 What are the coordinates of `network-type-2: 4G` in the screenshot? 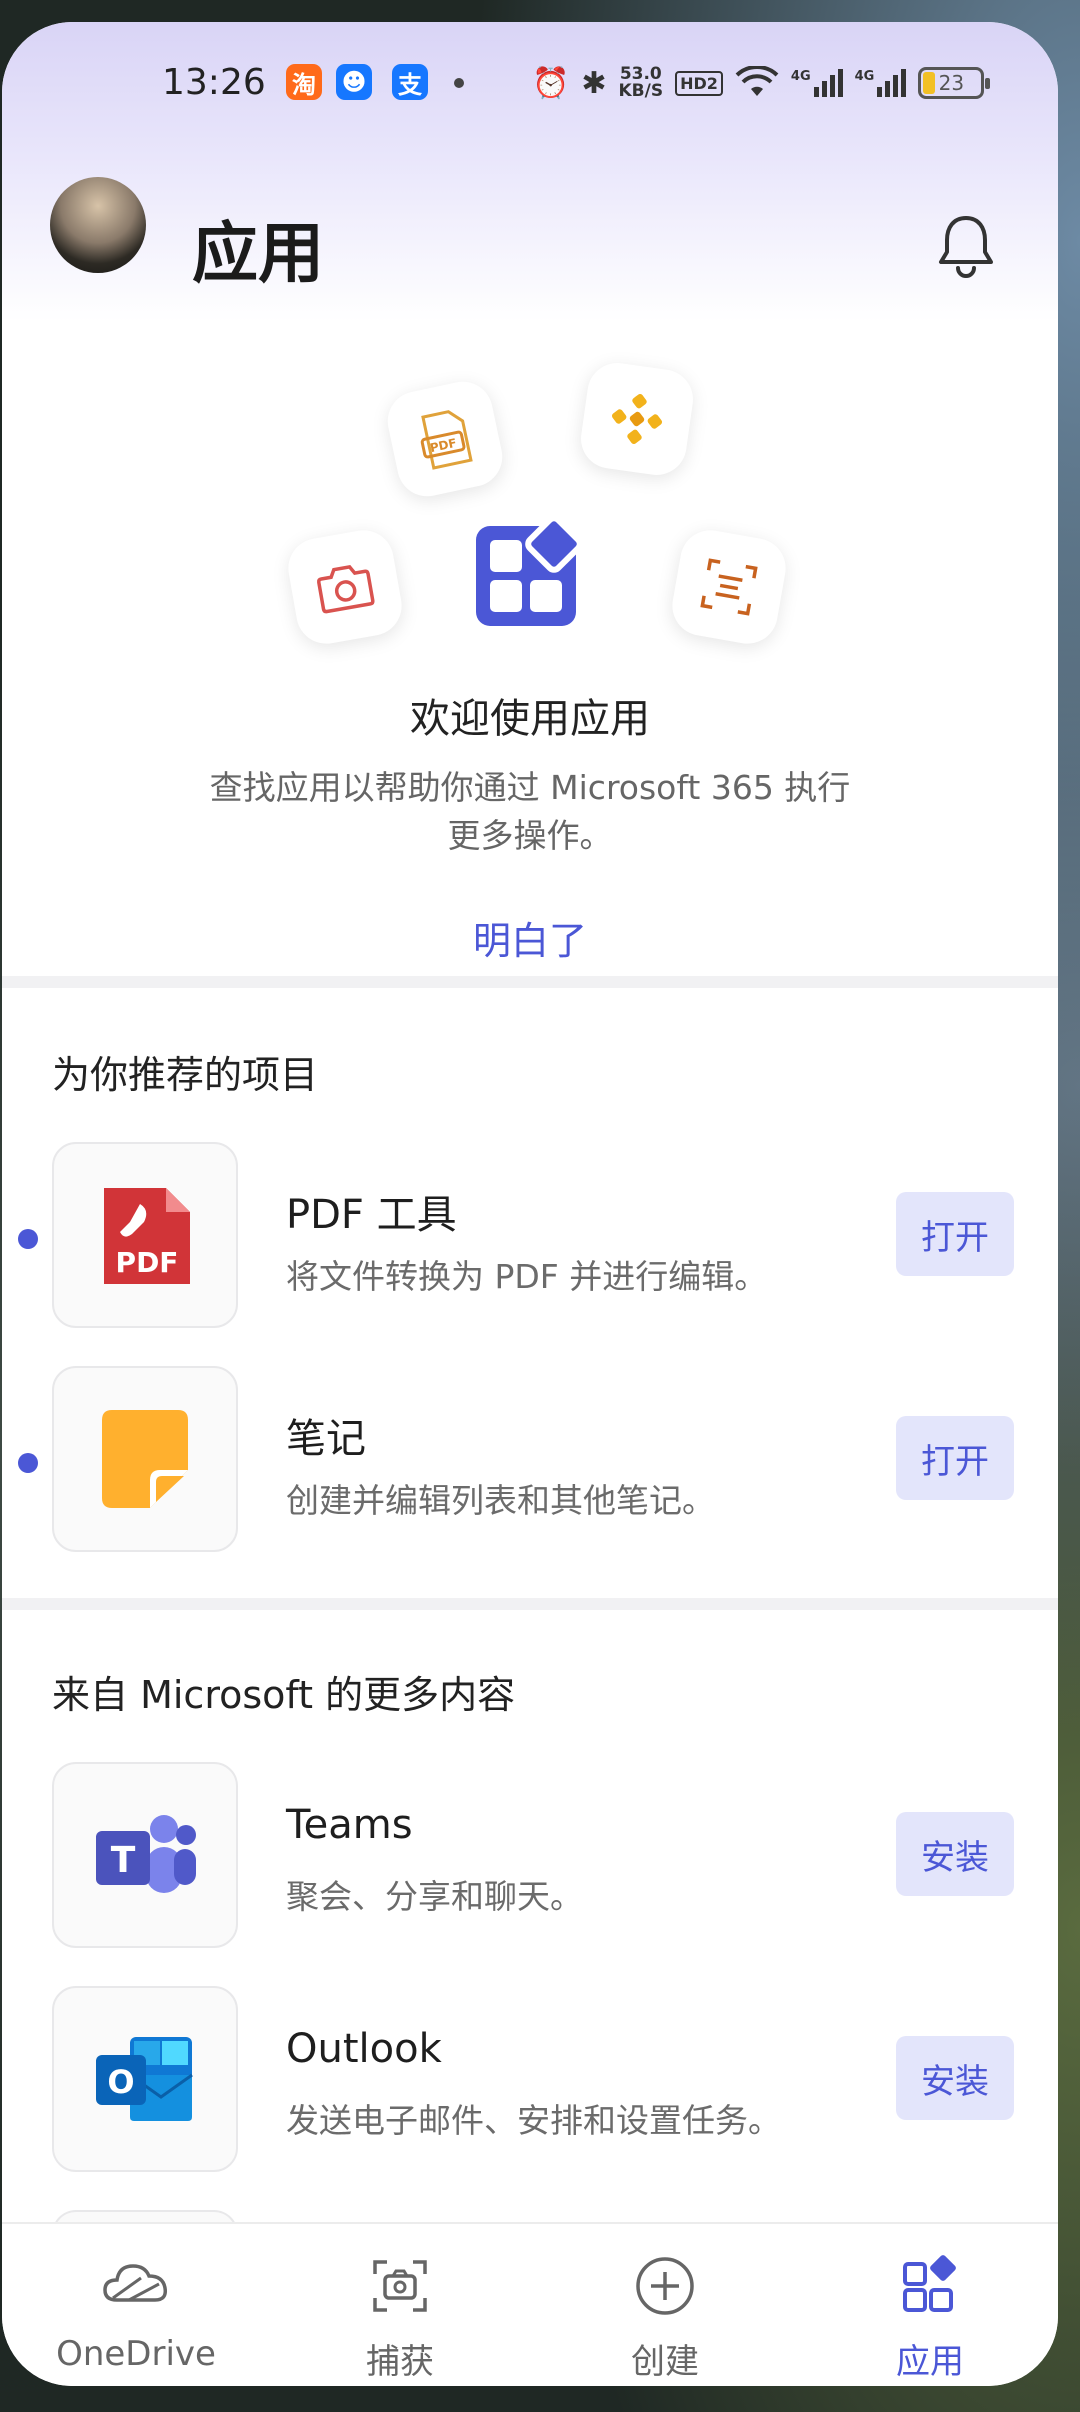 It's located at (864, 76).